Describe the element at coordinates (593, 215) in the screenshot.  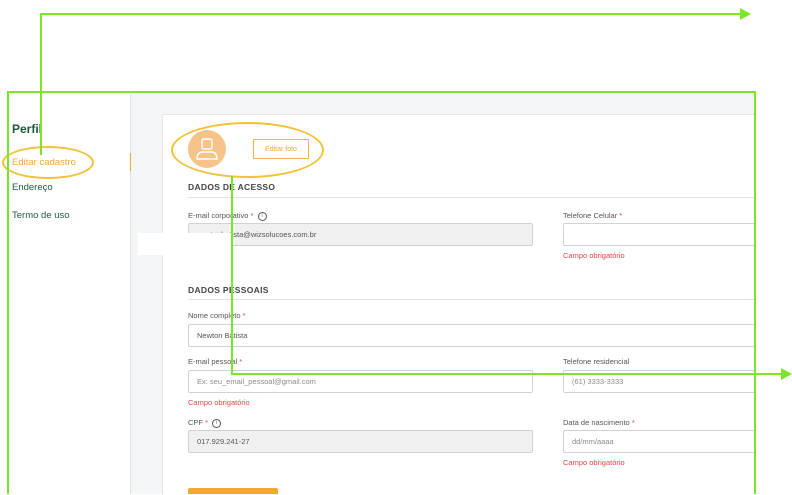
I see `cell-phone-label: Telefone Celular *` at that location.